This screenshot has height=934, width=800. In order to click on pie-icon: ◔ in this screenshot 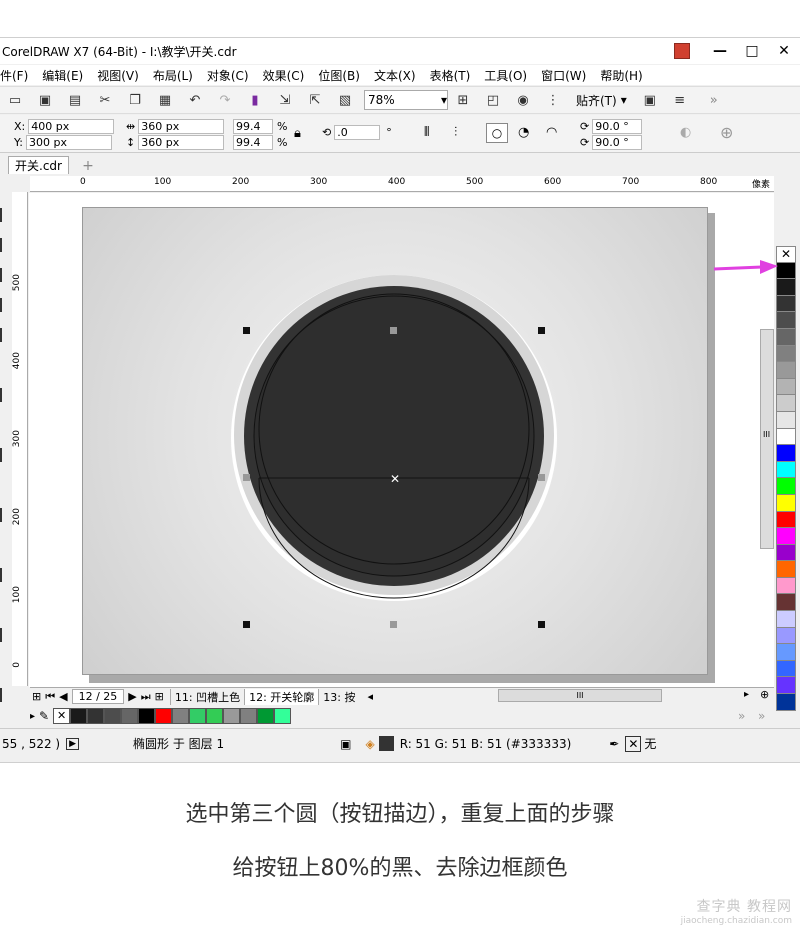, I will do `click(523, 132)`.